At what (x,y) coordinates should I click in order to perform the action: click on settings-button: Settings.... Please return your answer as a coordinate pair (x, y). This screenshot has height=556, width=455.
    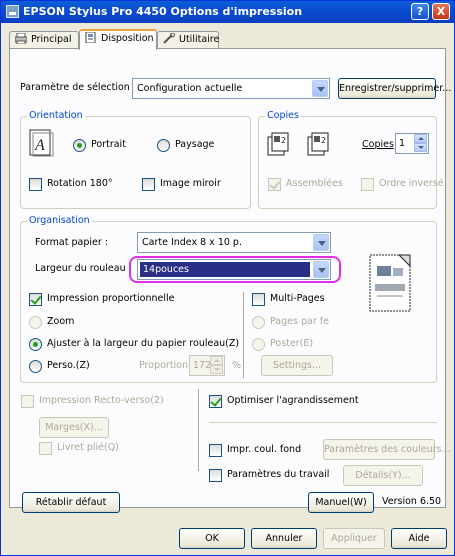
    Looking at the image, I should click on (297, 365).